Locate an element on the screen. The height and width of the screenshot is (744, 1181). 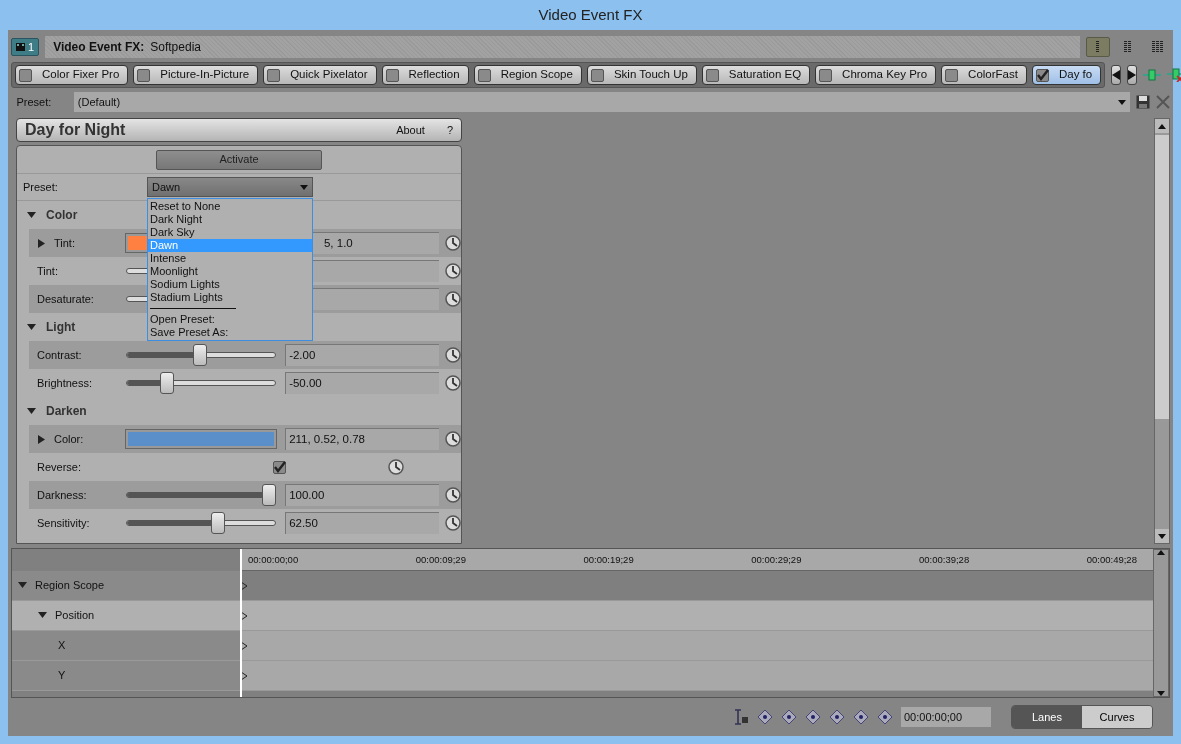
window-title: Video Event FX is located at coordinates (590, 14).